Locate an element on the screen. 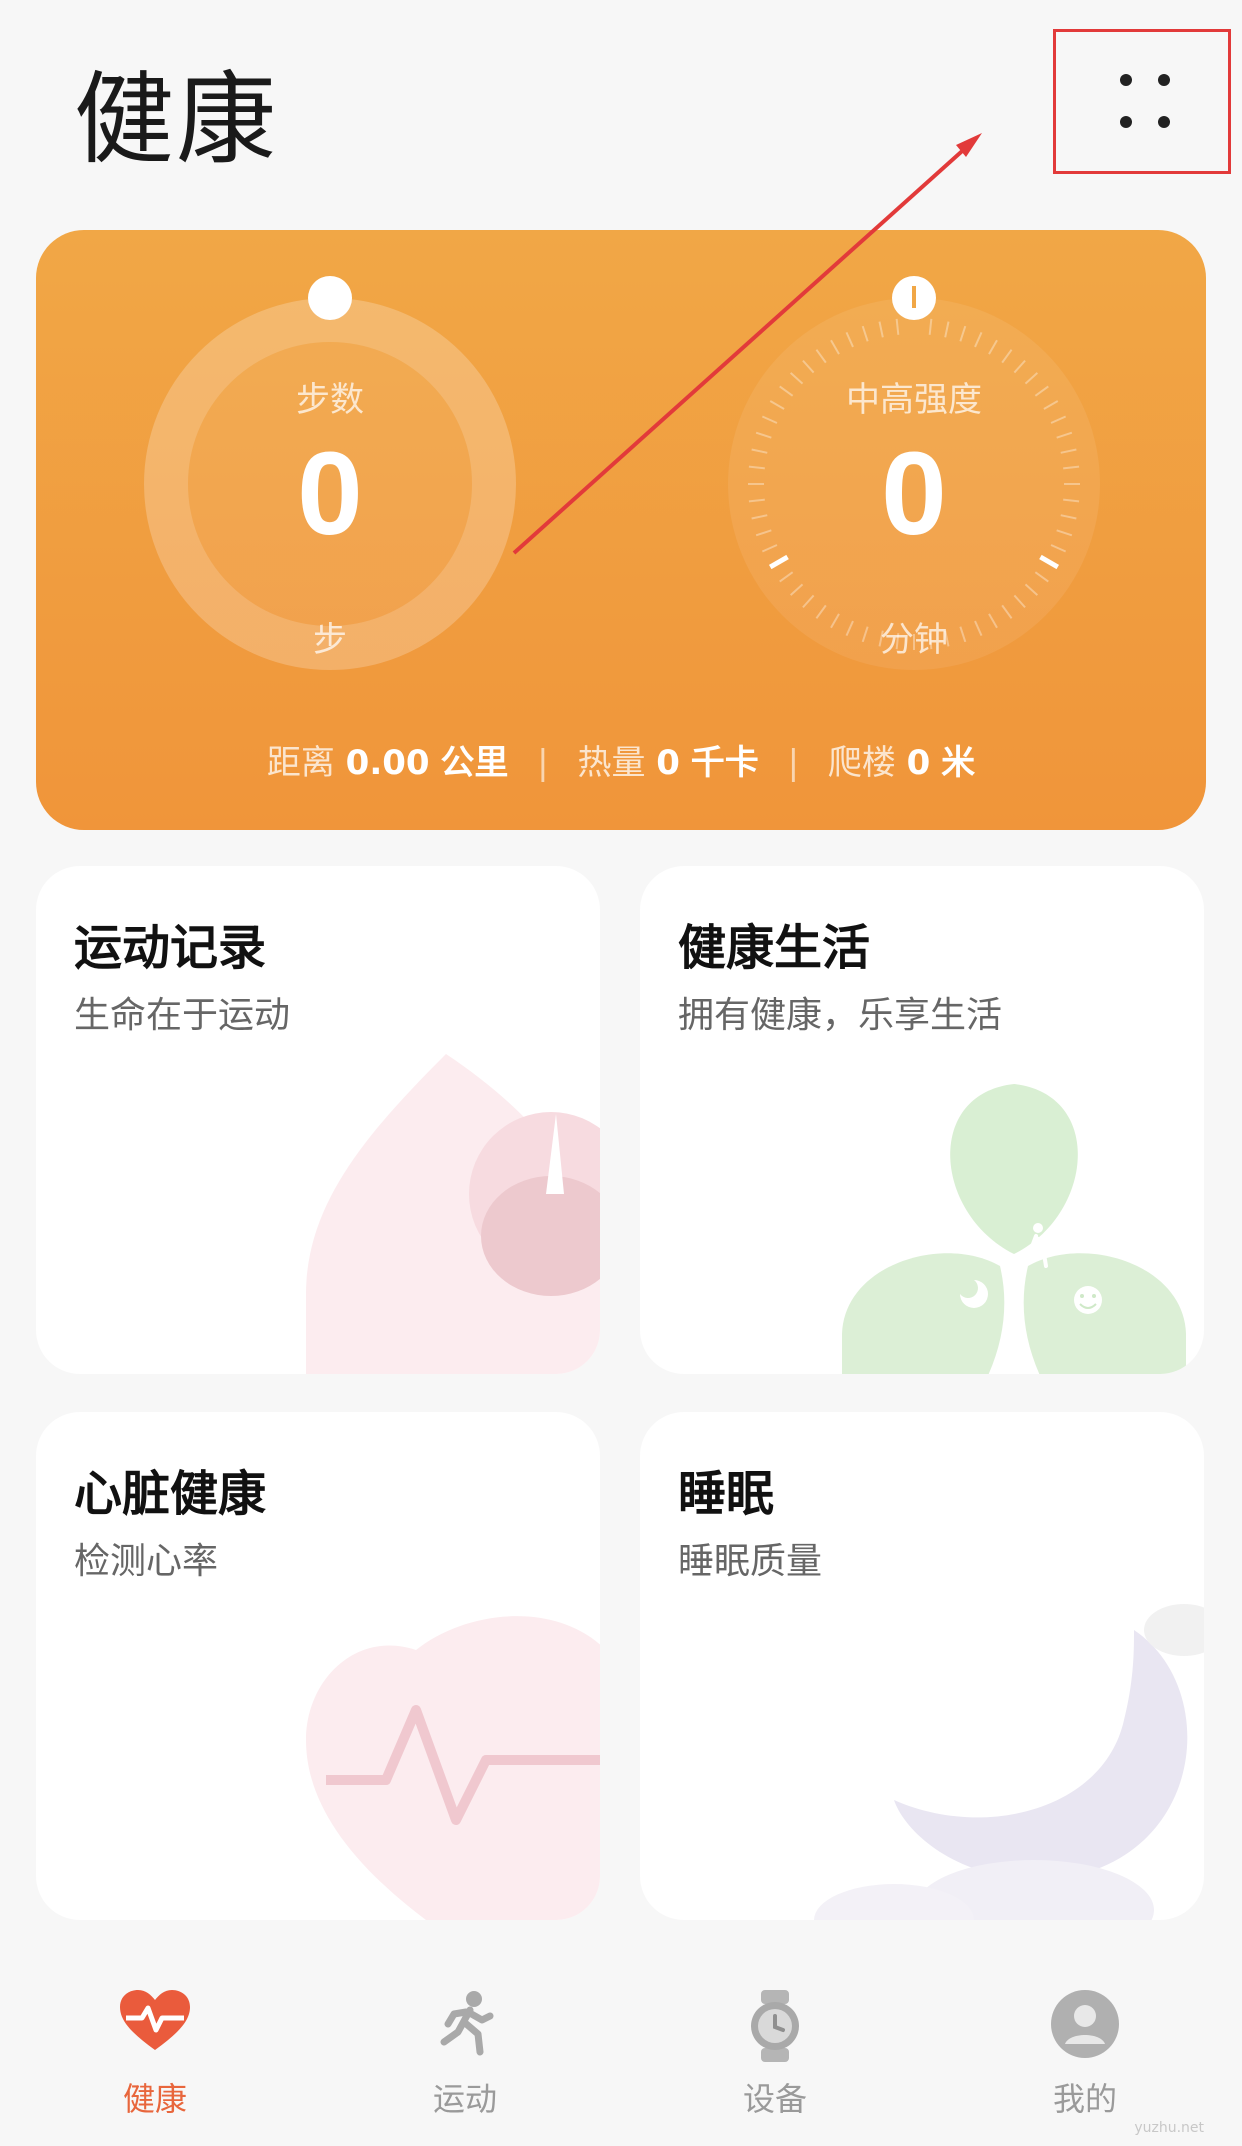 The height and width of the screenshot is (2146, 1242). activity-stats: 距离 0.00 公里 | 热量 0 千卡 | 爬楼 0 米 is located at coordinates (621, 759).